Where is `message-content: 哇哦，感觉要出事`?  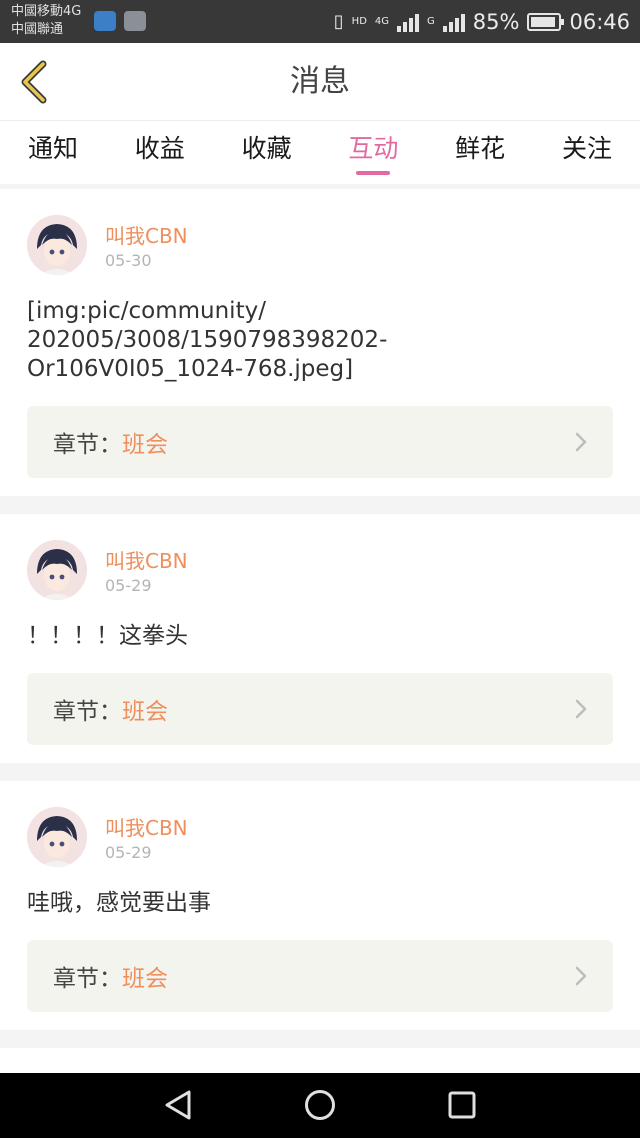 message-content: 哇哦，感觉要出事 is located at coordinates (119, 903).